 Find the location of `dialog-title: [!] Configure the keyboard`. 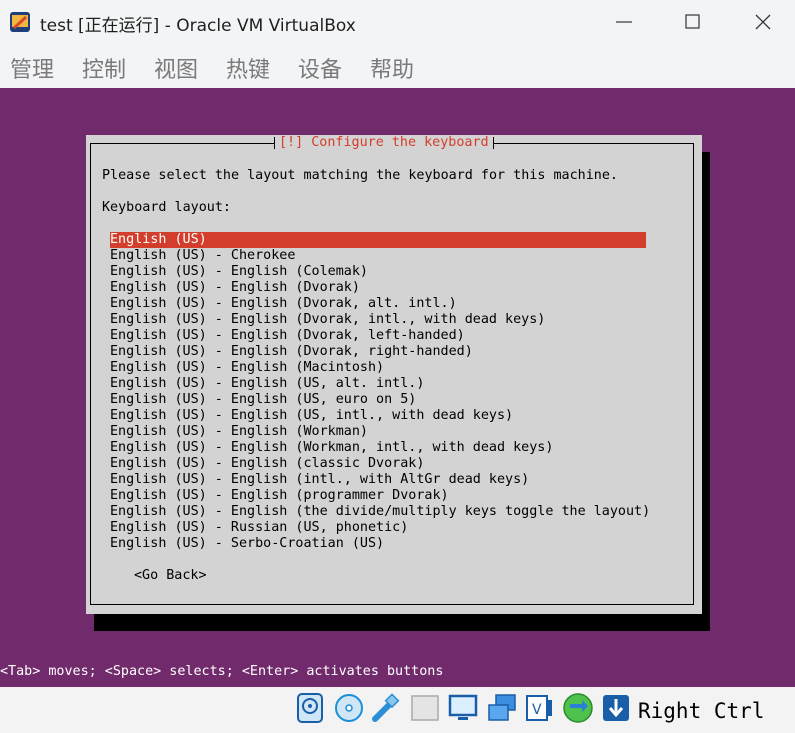

dialog-title: [!] Configure the keyboard is located at coordinates (384, 143).